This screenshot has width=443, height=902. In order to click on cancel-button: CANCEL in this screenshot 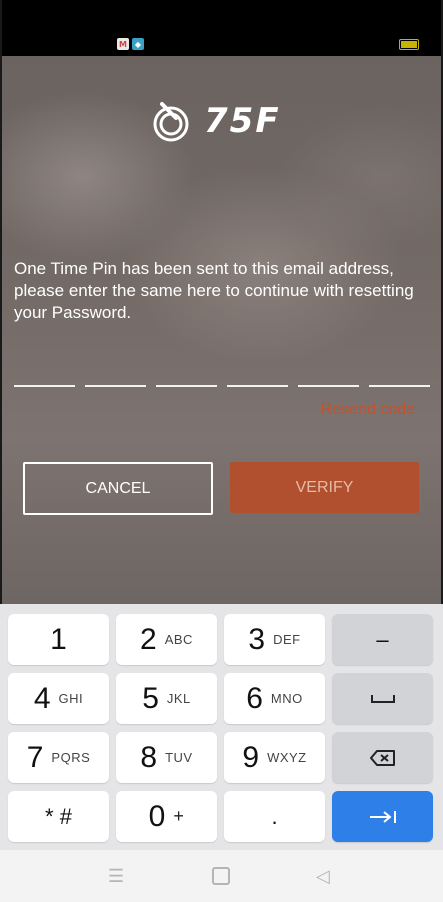, I will do `click(118, 488)`.